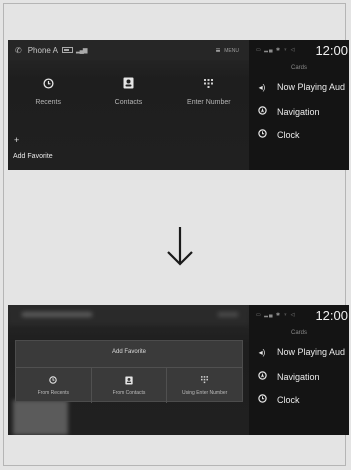 The height and width of the screenshot is (470, 351). Describe the element at coordinates (81, 50) in the screenshot. I see `signal-icon: ▂▄▆` at that location.